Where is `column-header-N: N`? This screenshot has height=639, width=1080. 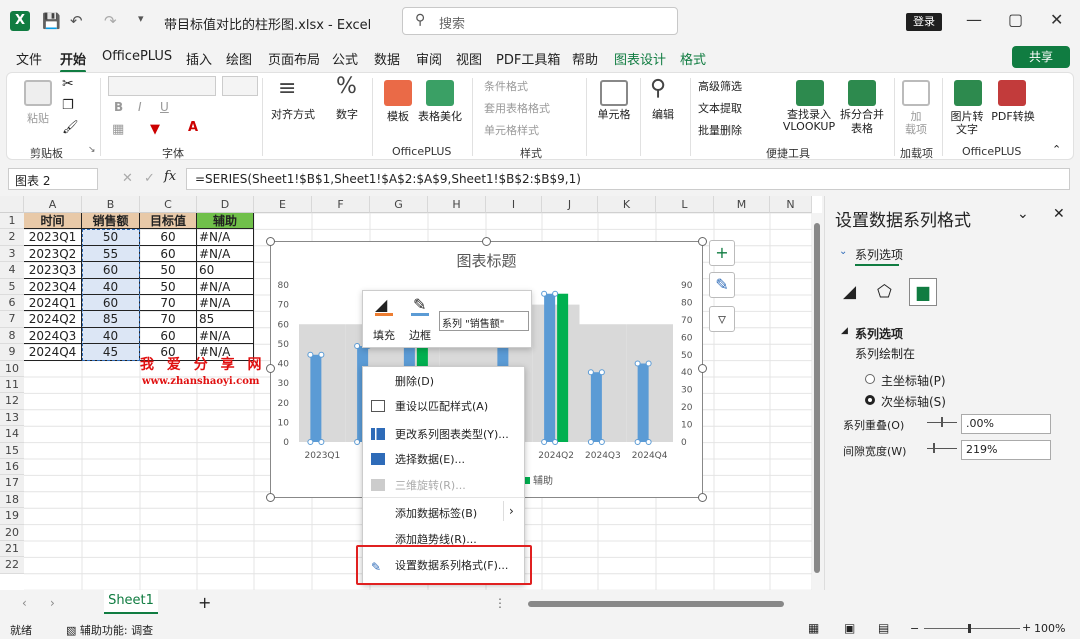
column-header-N: N is located at coordinates (791, 204).